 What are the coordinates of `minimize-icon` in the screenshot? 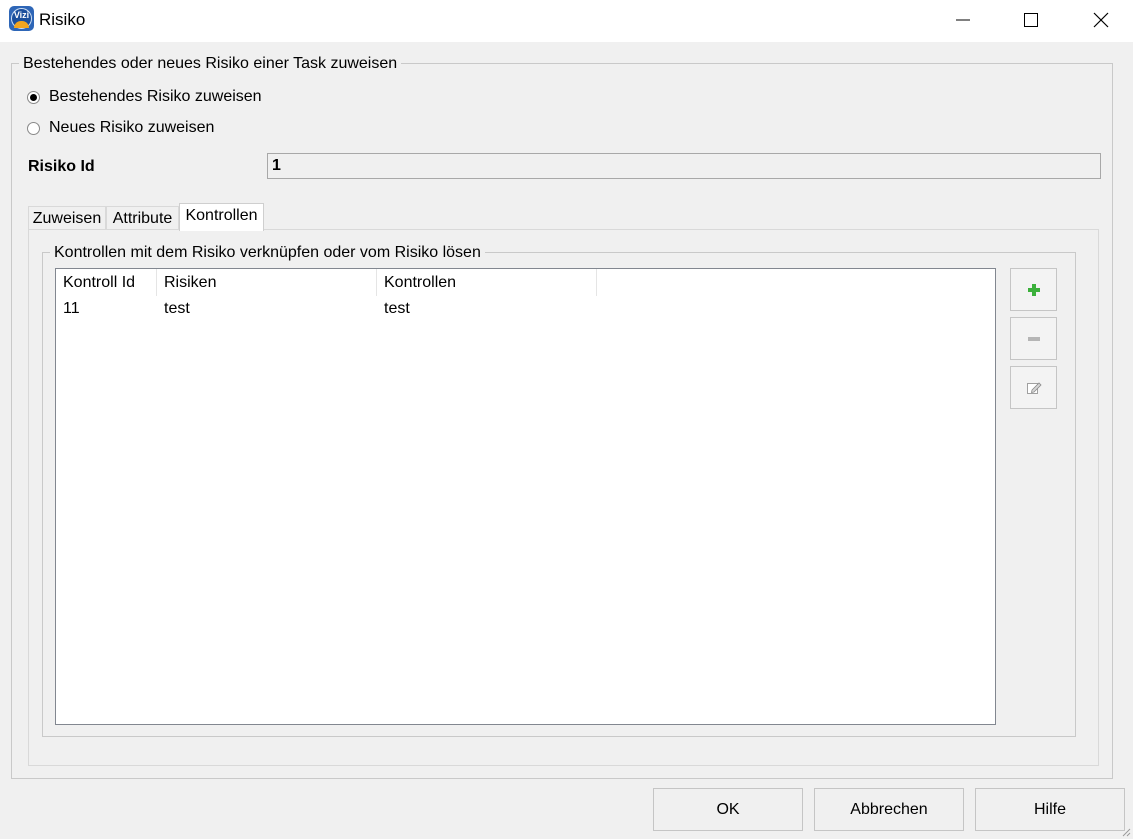 It's located at (963, 20).